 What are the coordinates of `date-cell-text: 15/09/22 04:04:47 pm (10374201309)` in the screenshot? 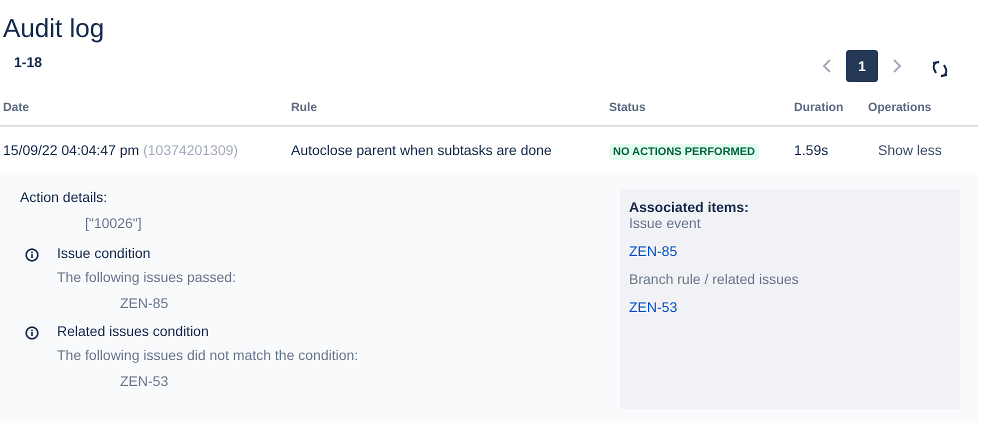 It's located at (121, 150).